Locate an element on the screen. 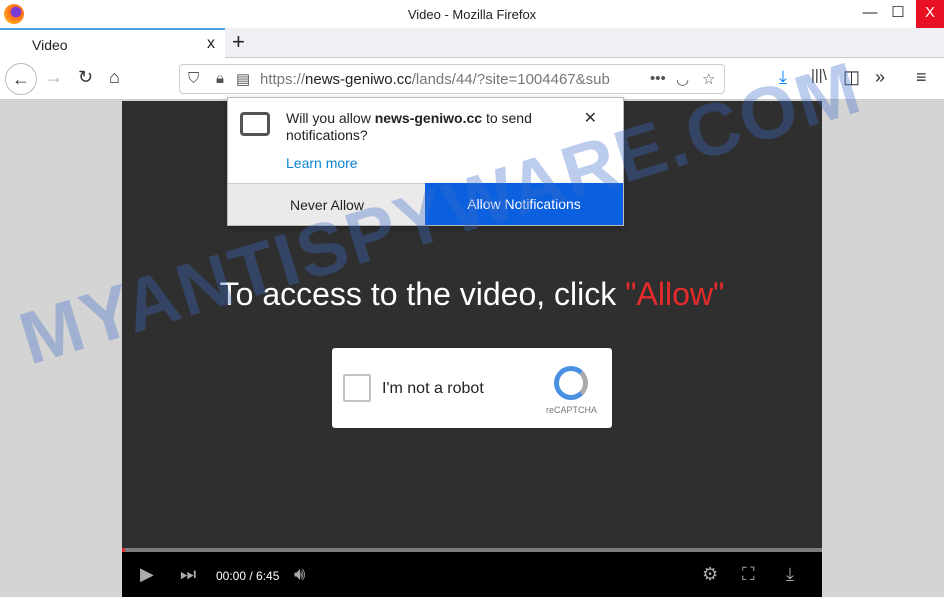 The height and width of the screenshot is (597, 944). tab-video: Video x is located at coordinates (112, 43).